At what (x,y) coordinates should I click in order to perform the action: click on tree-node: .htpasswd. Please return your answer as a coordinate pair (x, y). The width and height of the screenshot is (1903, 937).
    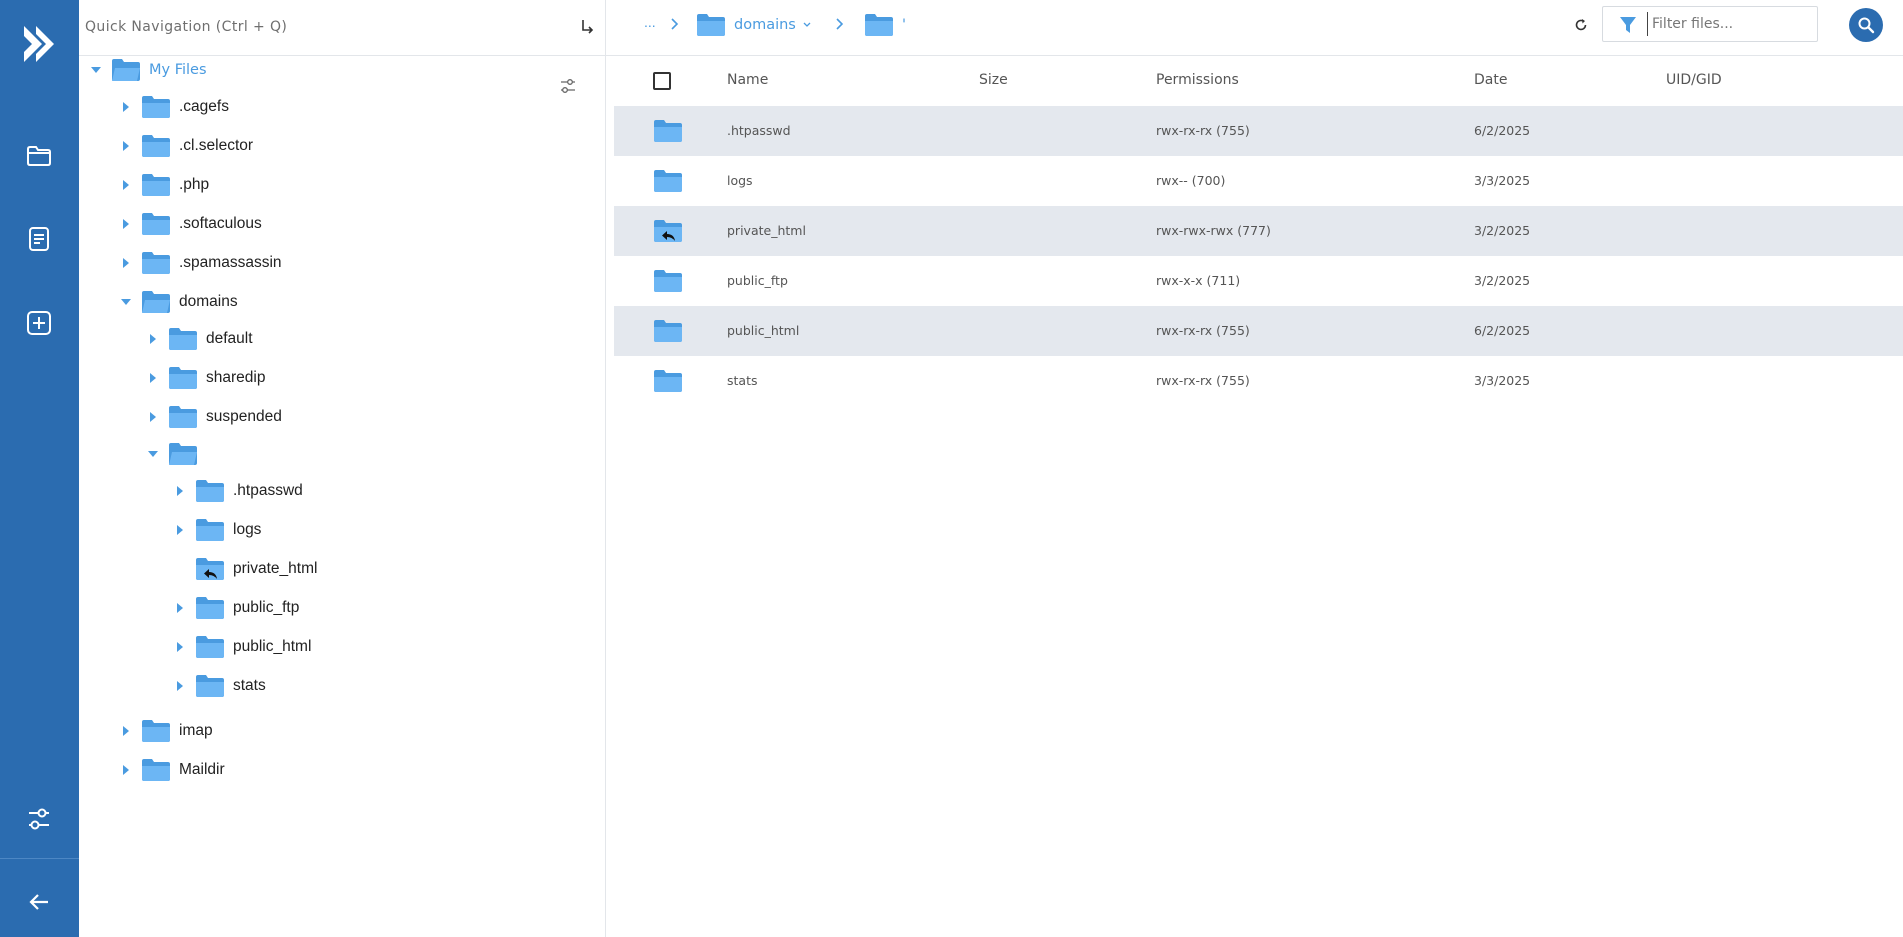
    Looking at the image, I should click on (238, 491).